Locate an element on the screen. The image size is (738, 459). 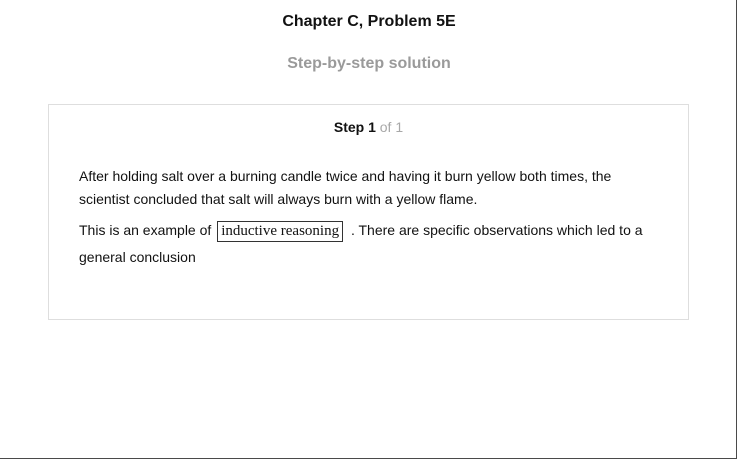
conclusion-lead-text: This is an example of is located at coordinates (145, 230).